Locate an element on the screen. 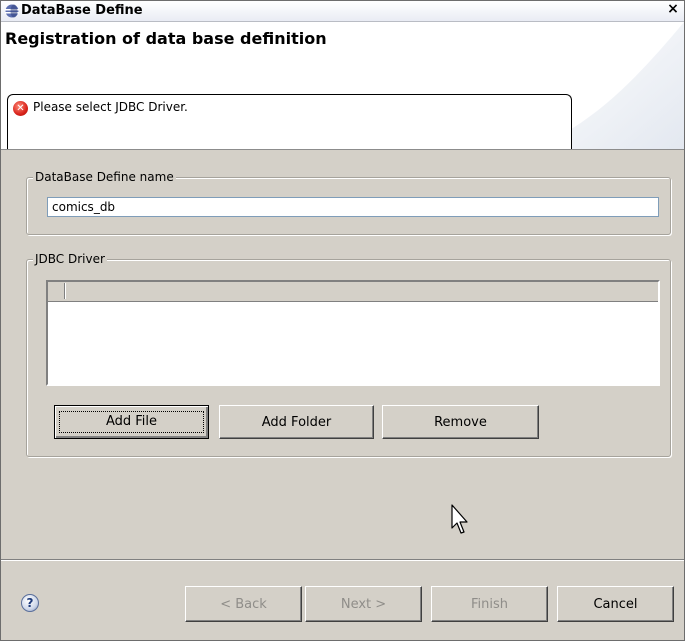  error-message: Please select JDBC Driver. is located at coordinates (110, 107).